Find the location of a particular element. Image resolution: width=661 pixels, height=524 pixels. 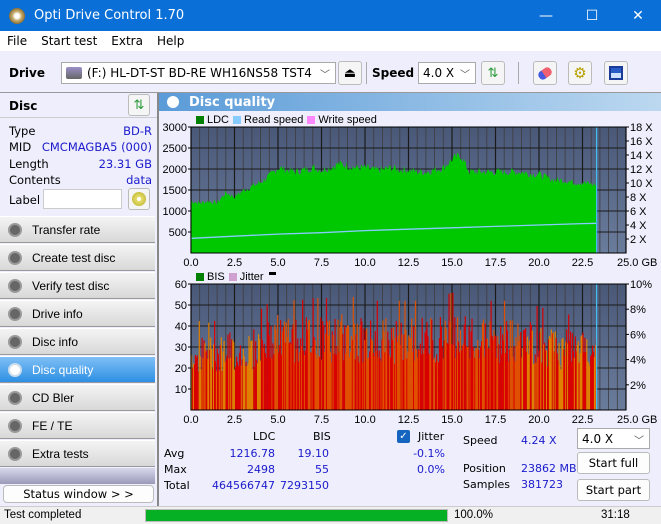

app-icon is located at coordinates (17, 15).